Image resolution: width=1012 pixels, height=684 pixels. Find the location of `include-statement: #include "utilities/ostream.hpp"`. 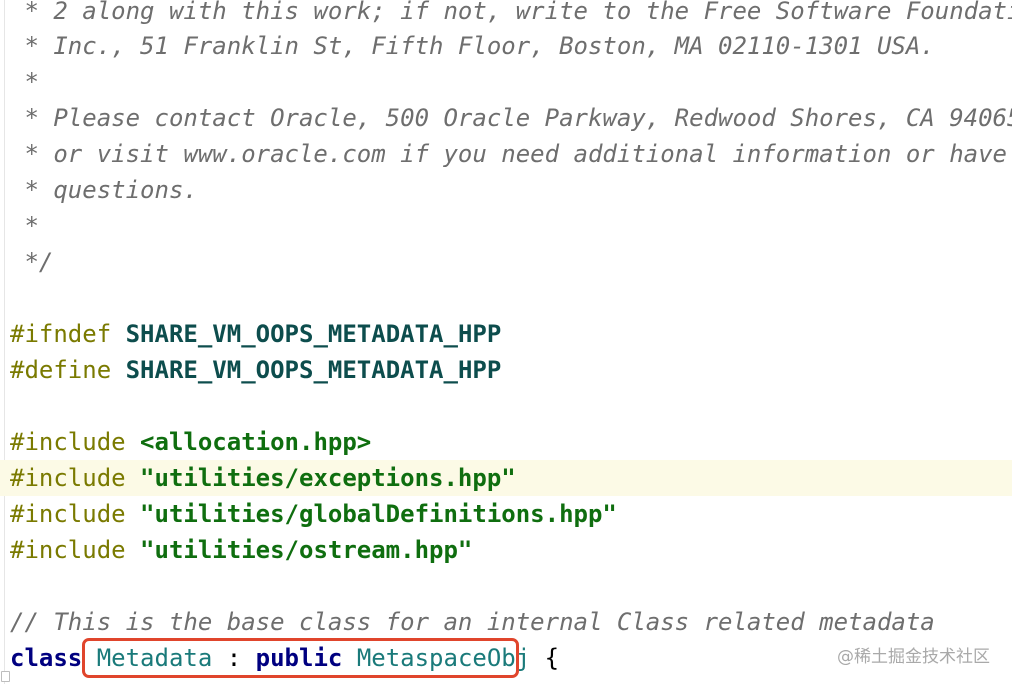

include-statement: #include "utilities/ostream.hpp" is located at coordinates (241, 550).